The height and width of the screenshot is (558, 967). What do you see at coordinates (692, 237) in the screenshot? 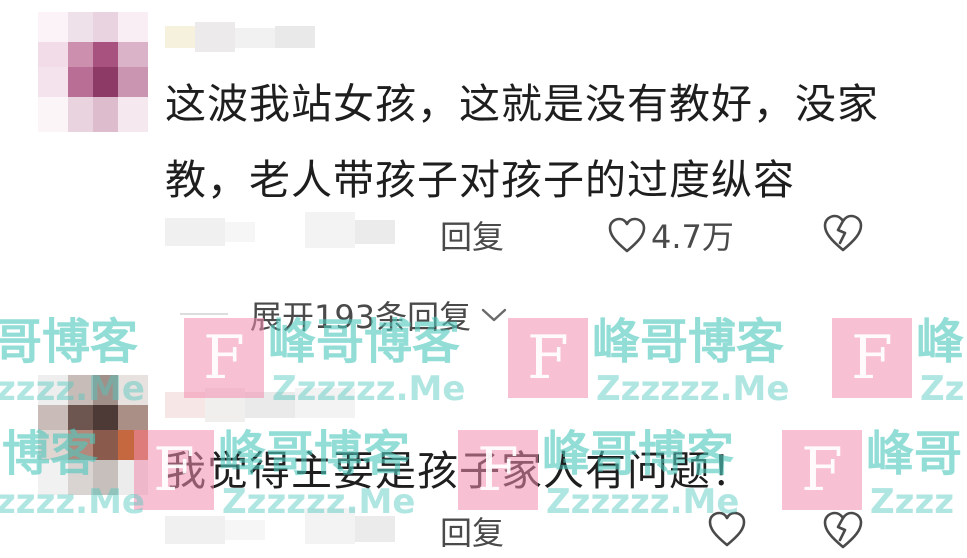
I see `like-count: 4.7万` at bounding box center [692, 237].